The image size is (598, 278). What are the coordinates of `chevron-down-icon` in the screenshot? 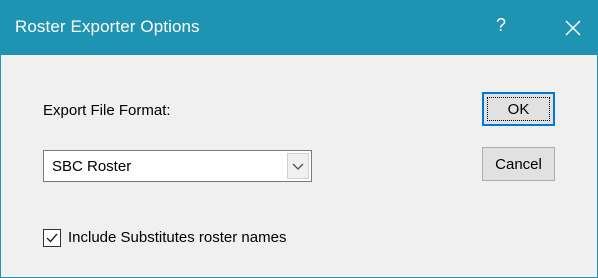 It's located at (298, 166).